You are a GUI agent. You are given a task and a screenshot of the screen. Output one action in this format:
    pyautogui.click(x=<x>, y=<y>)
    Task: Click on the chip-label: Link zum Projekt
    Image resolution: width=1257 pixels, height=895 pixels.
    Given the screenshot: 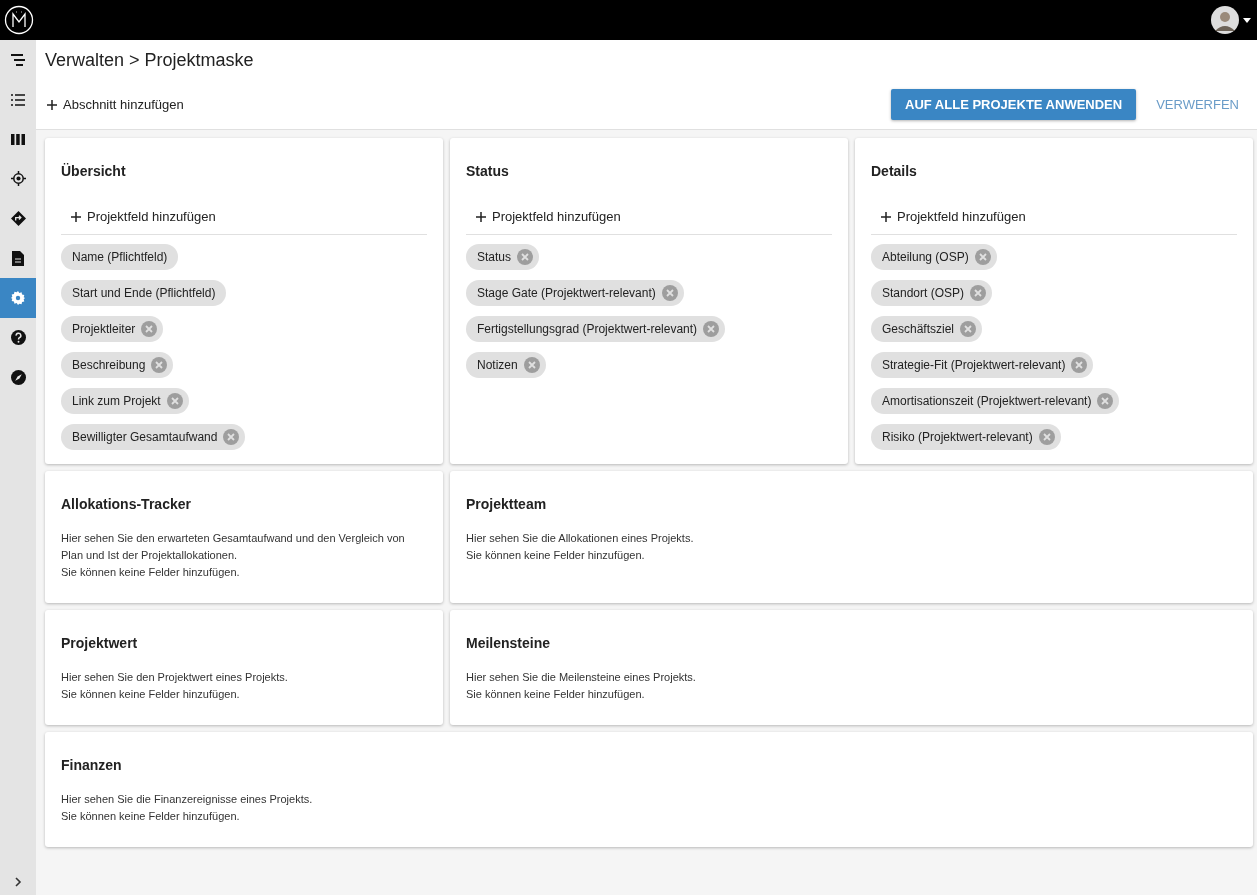 What is the action you would take?
    pyautogui.click(x=116, y=401)
    